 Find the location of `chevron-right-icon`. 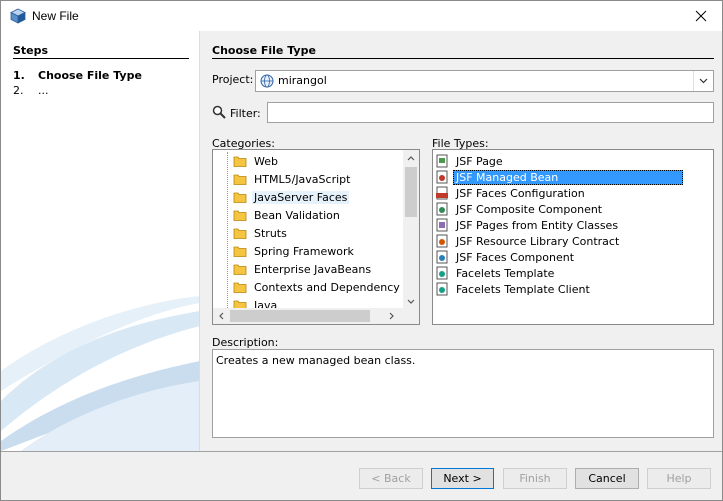

chevron-right-icon is located at coordinates (391, 316).